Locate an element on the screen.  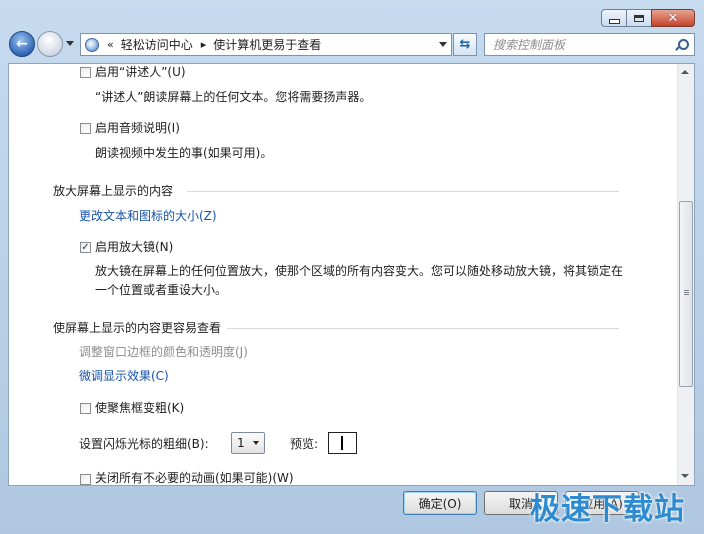
cursor-thickness-label: 设置闪烁光标的粗细(B): is located at coordinates (144, 444).